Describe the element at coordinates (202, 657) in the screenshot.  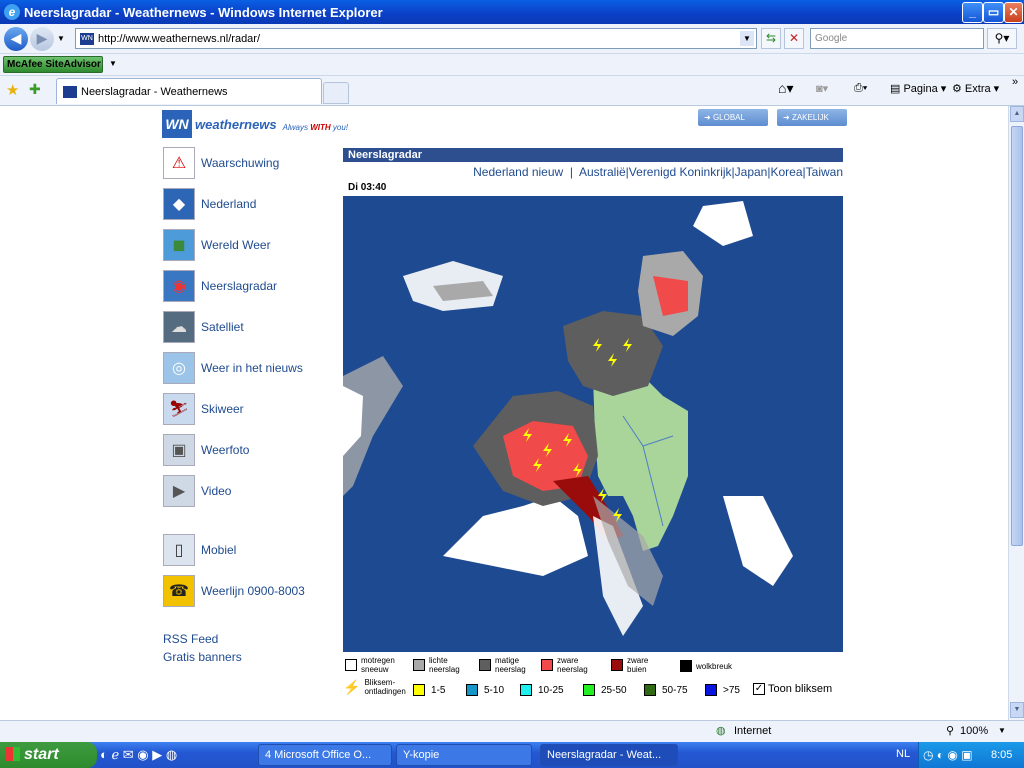
I see `gratis-banners-link: Gratis banners` at that location.